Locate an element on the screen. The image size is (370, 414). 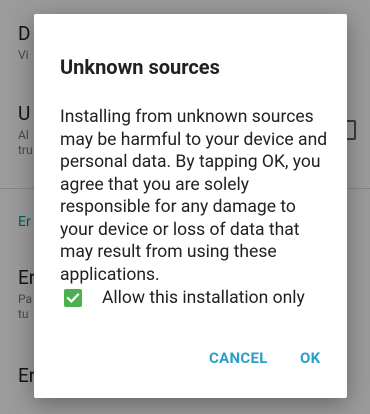
dialog-title: Unknown sources is located at coordinates (140, 67).